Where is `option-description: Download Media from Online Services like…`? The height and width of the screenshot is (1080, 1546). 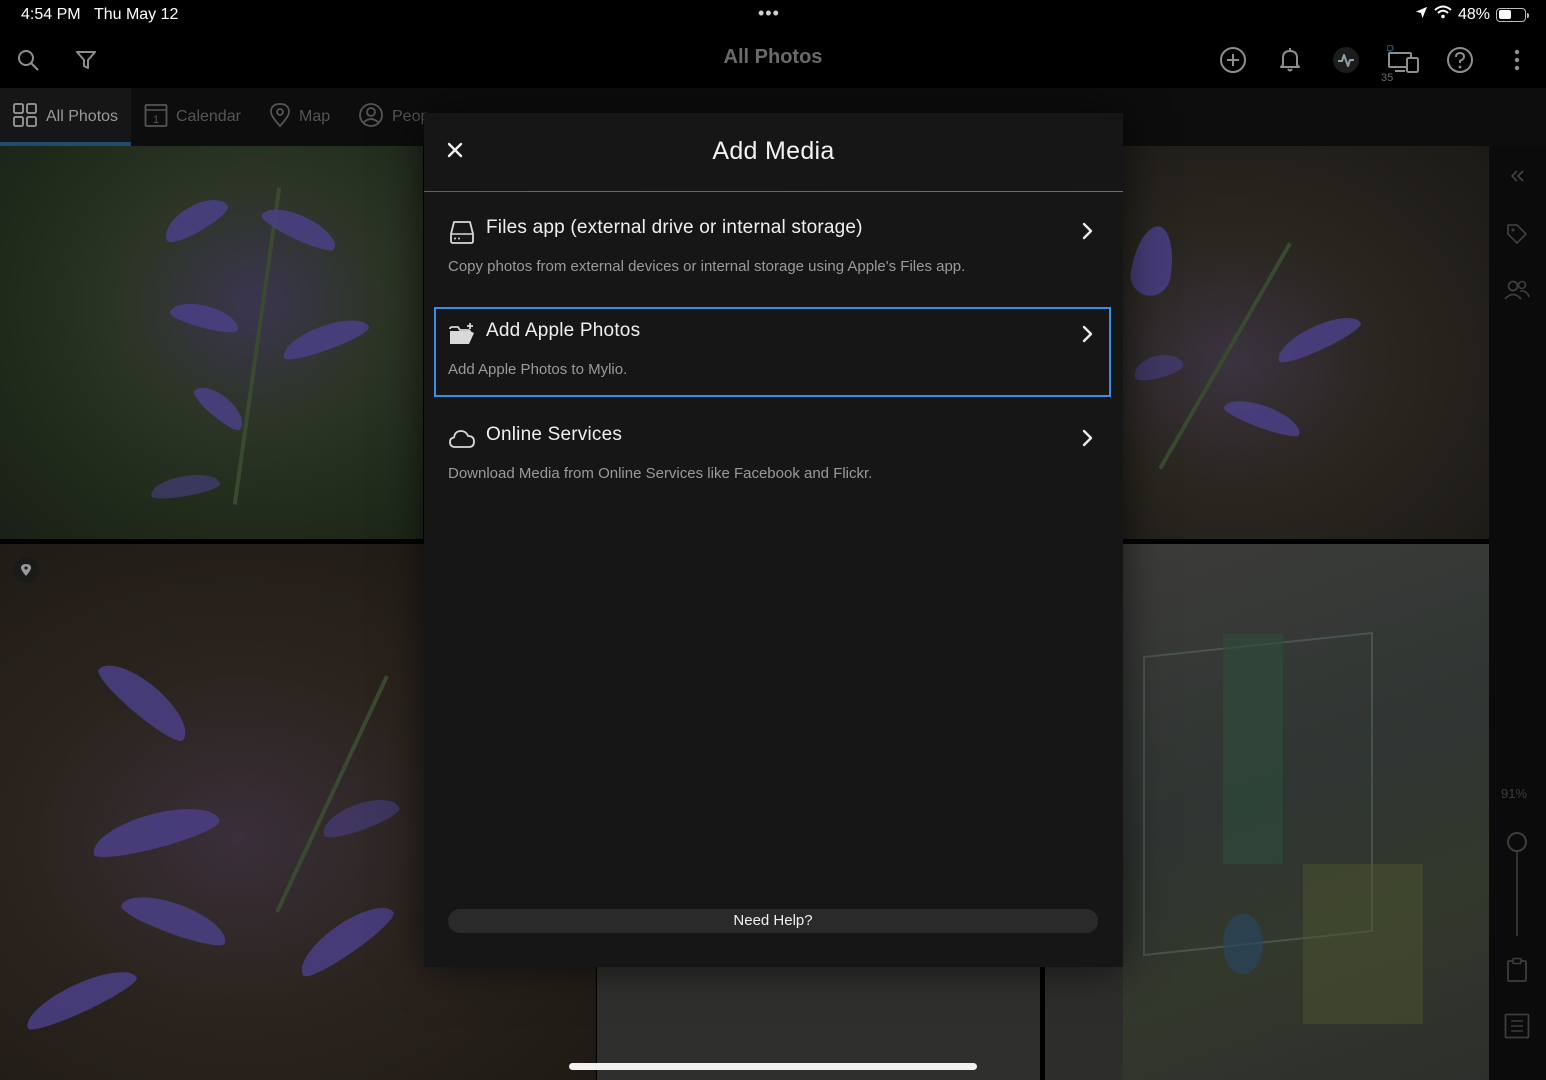 option-description: Download Media from Online Services like… is located at coordinates (660, 473).